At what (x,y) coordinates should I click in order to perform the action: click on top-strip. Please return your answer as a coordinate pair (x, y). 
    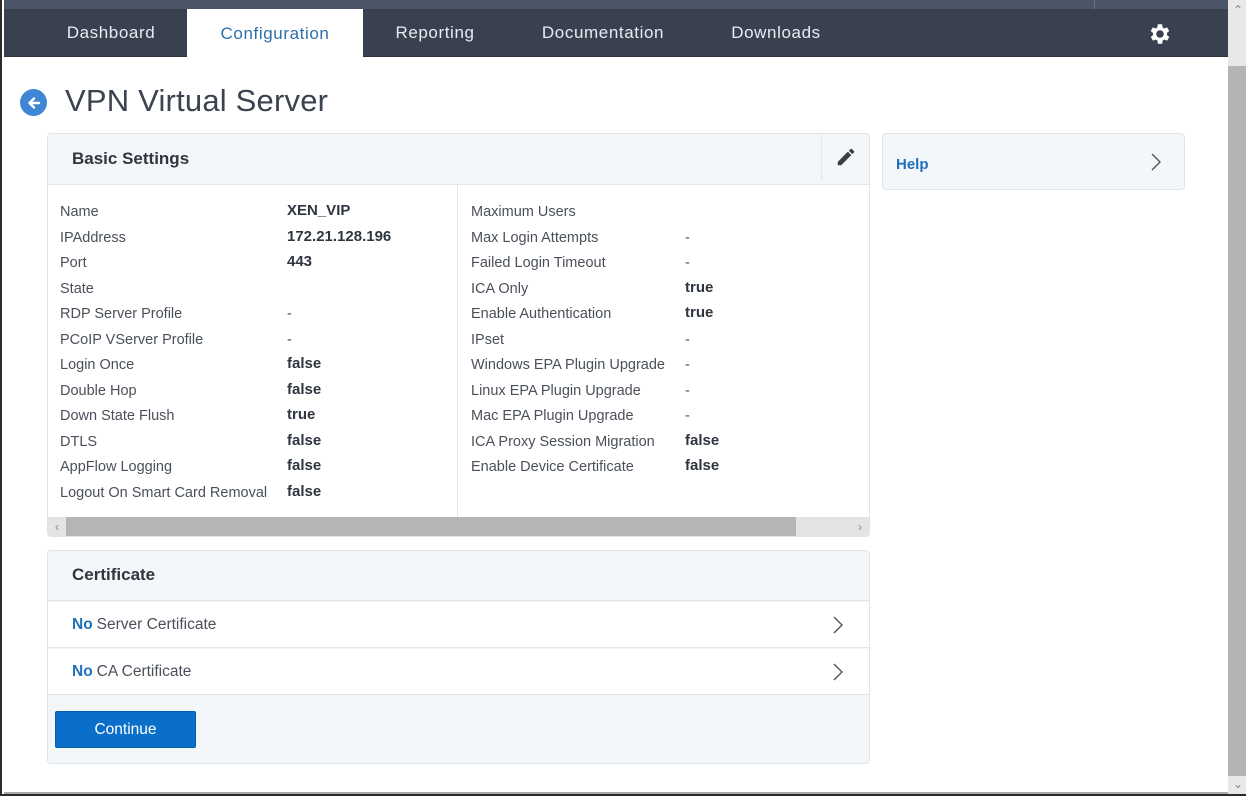
    Looking at the image, I should click on (616, 4).